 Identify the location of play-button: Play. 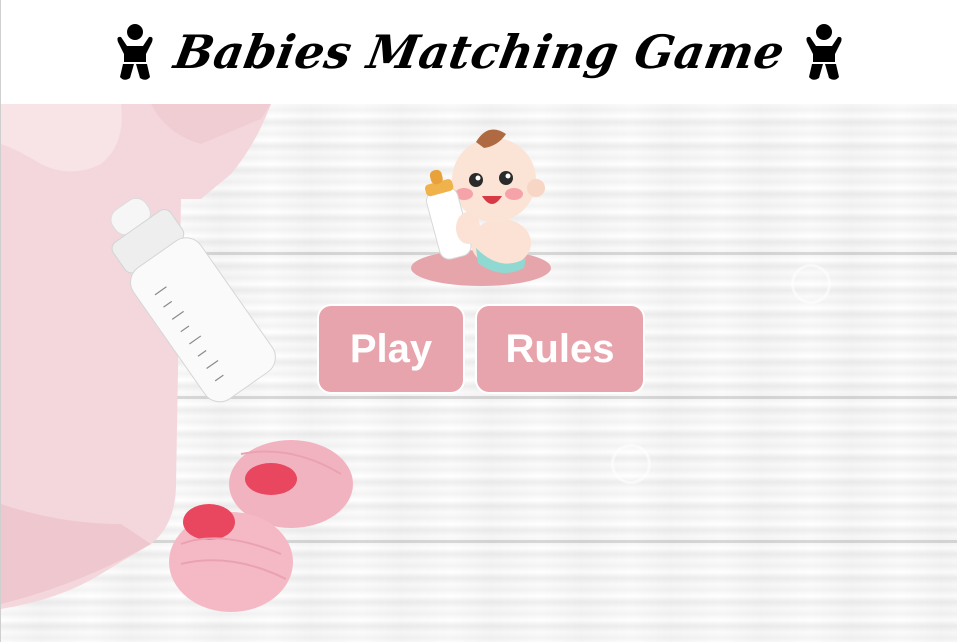
(391, 349).